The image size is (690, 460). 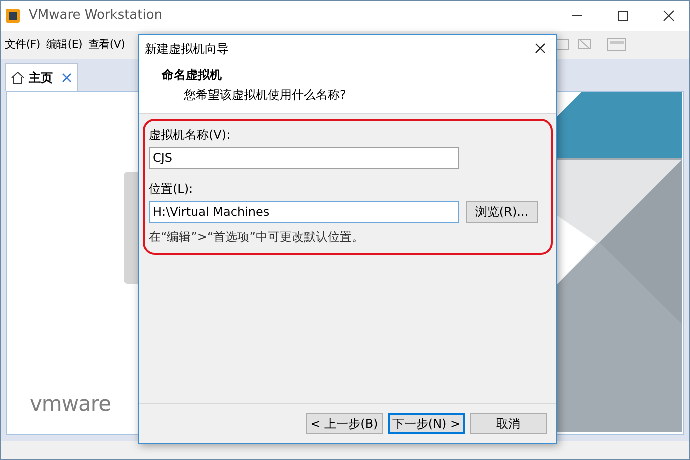 What do you see at coordinates (257, 237) in the screenshot?
I see `hint-text: 在“编辑”>“首选项”中可更改默认位置。` at bounding box center [257, 237].